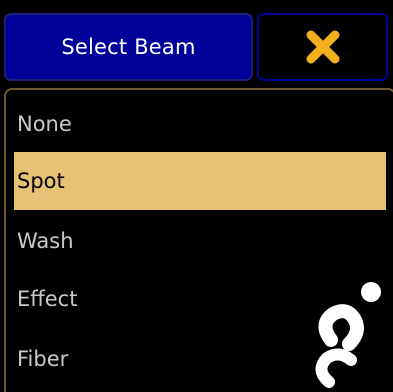 Image resolution: width=393 pixels, height=392 pixels. I want to click on close-x-icon, so click(322, 47).